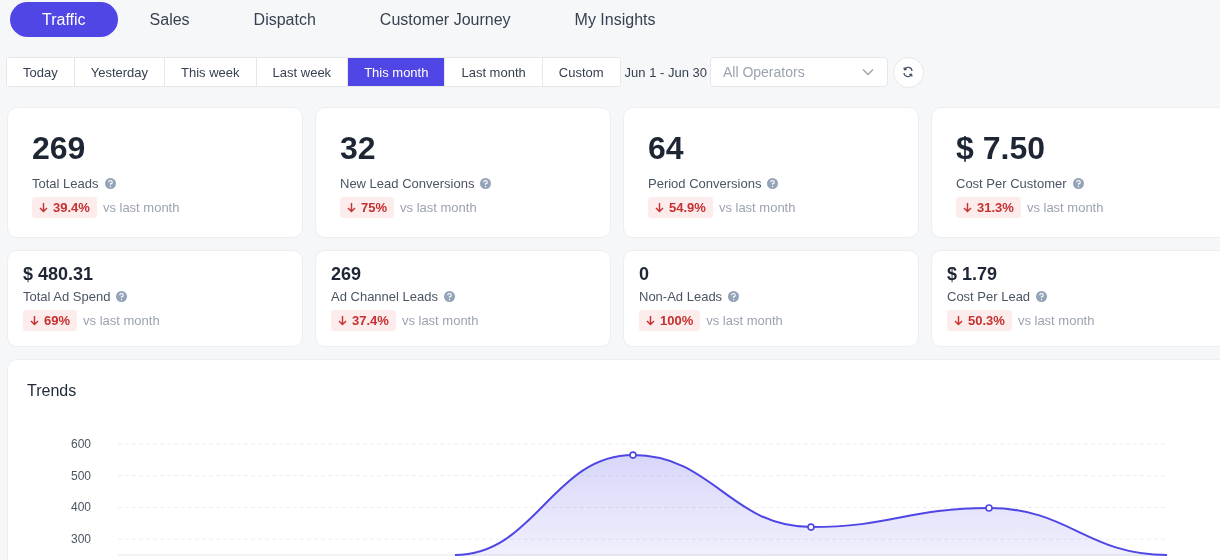  Describe the element at coordinates (665, 72) in the screenshot. I see `date-range: Jun 1 - Jun 30` at that location.